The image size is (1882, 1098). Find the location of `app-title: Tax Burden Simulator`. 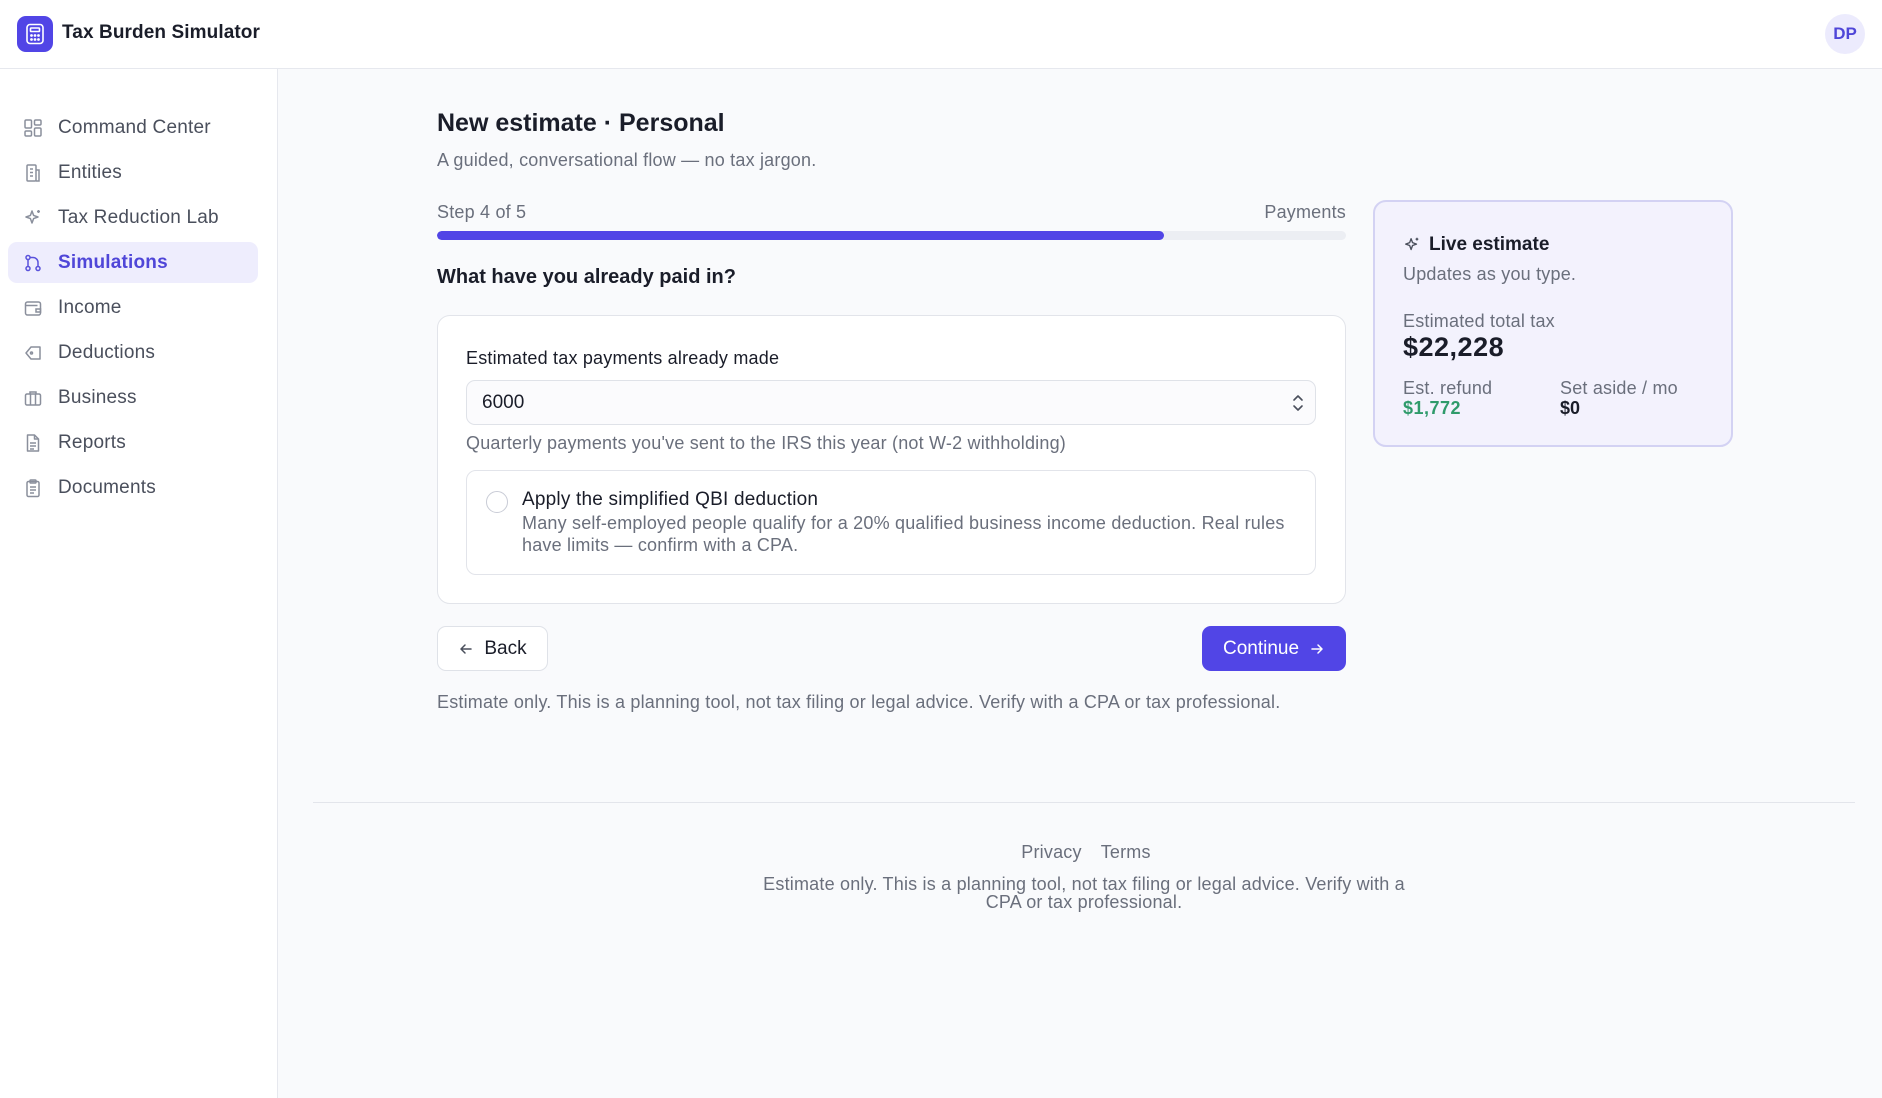

app-title: Tax Burden Simulator is located at coordinates (161, 32).